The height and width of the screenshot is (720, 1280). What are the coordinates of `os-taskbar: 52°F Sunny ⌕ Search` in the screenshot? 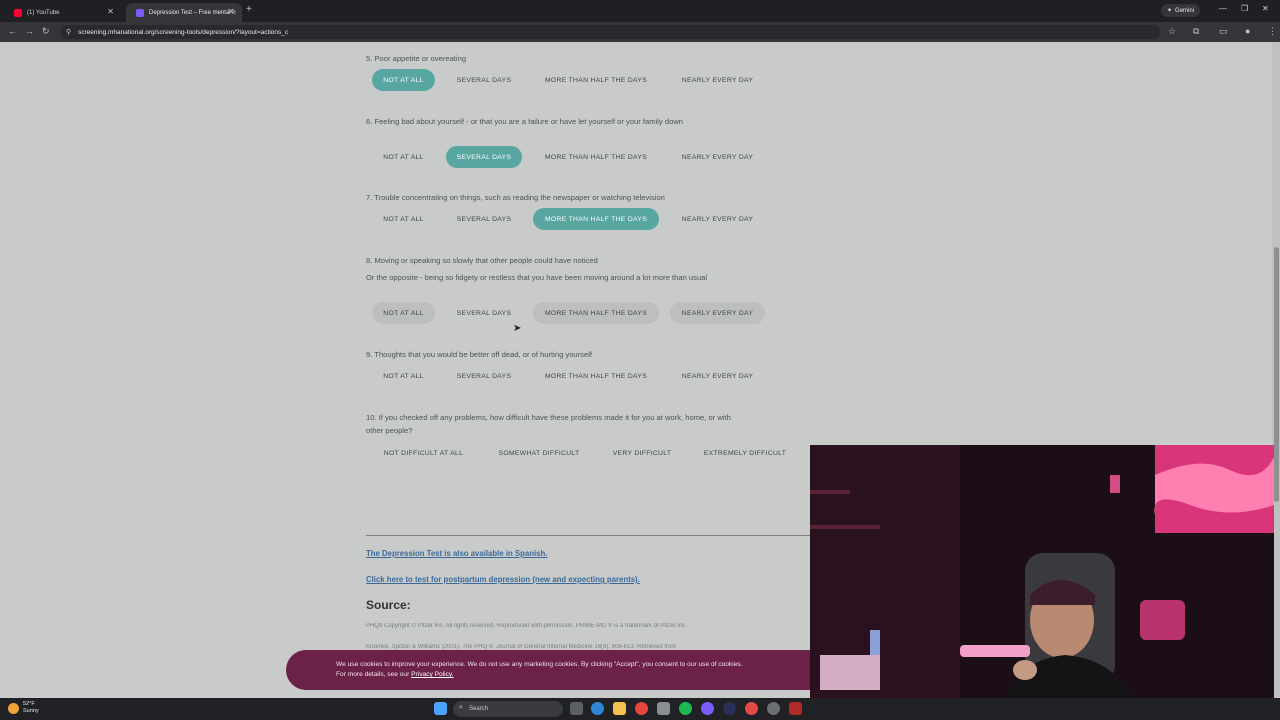 It's located at (640, 709).